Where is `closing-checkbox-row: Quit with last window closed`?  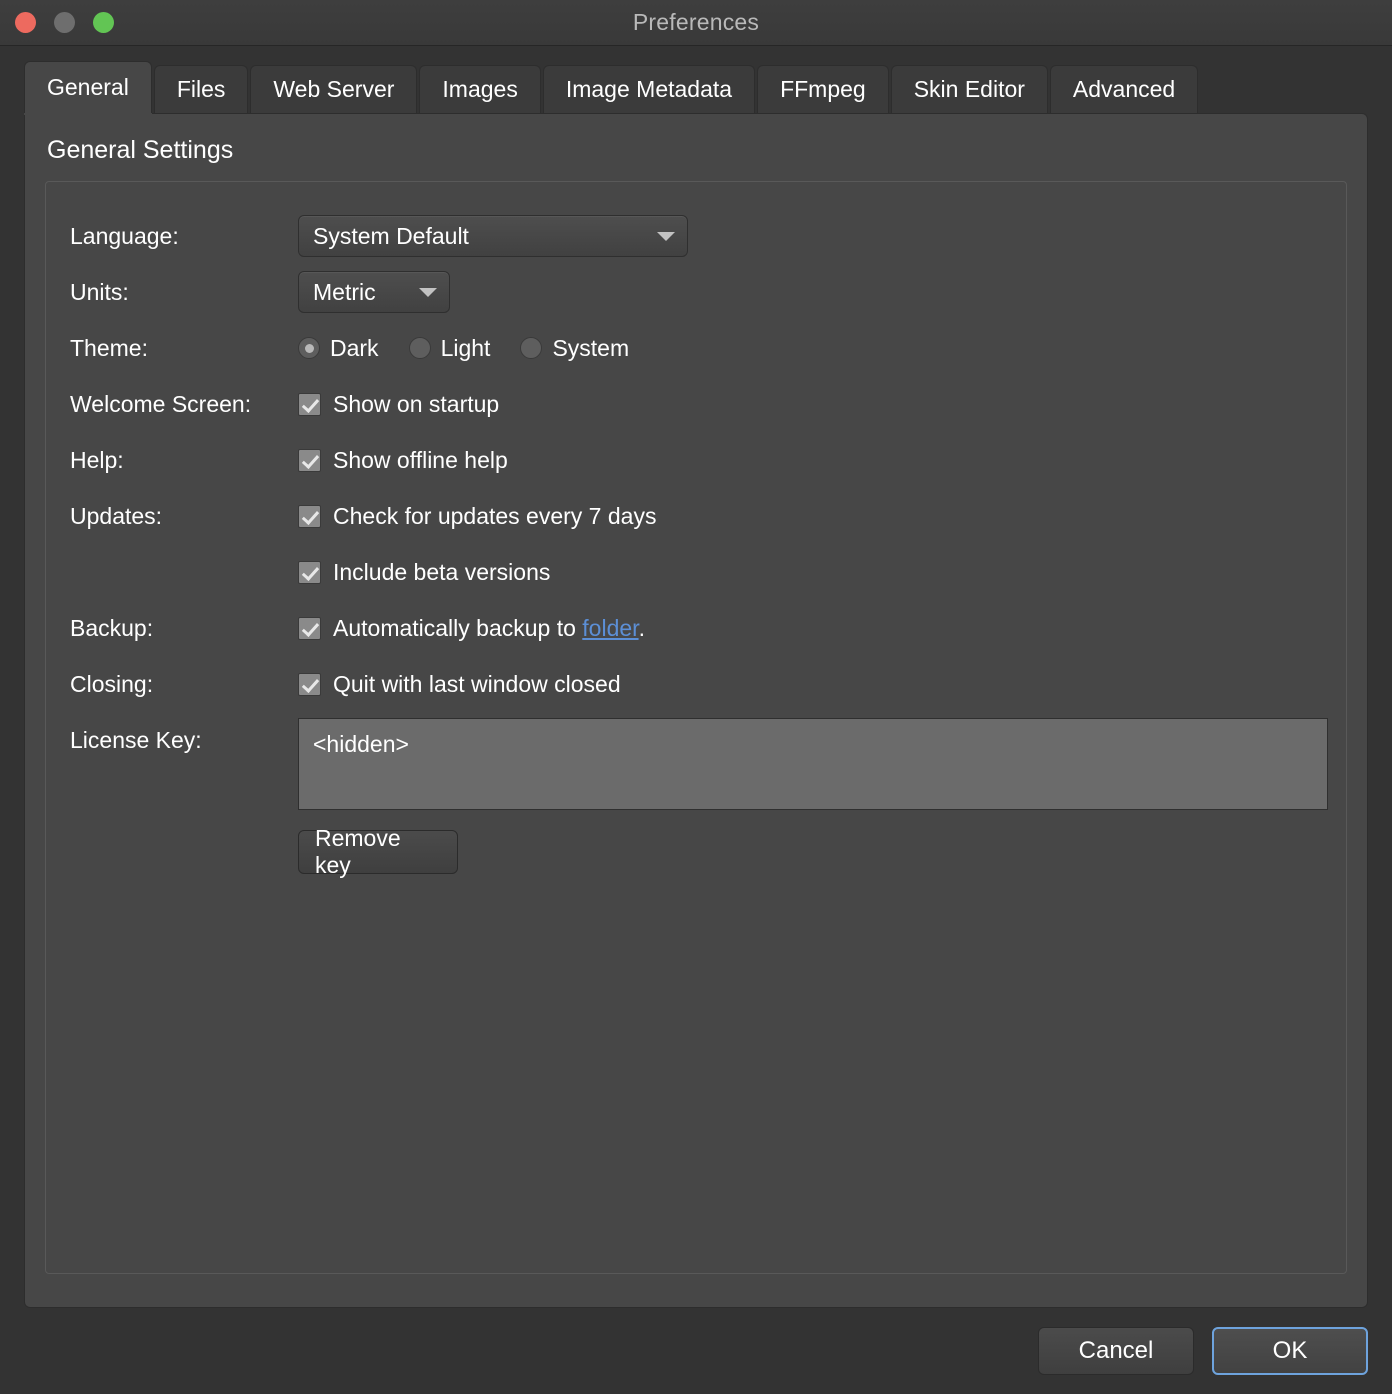 closing-checkbox-row: Quit with last window closed is located at coordinates (459, 684).